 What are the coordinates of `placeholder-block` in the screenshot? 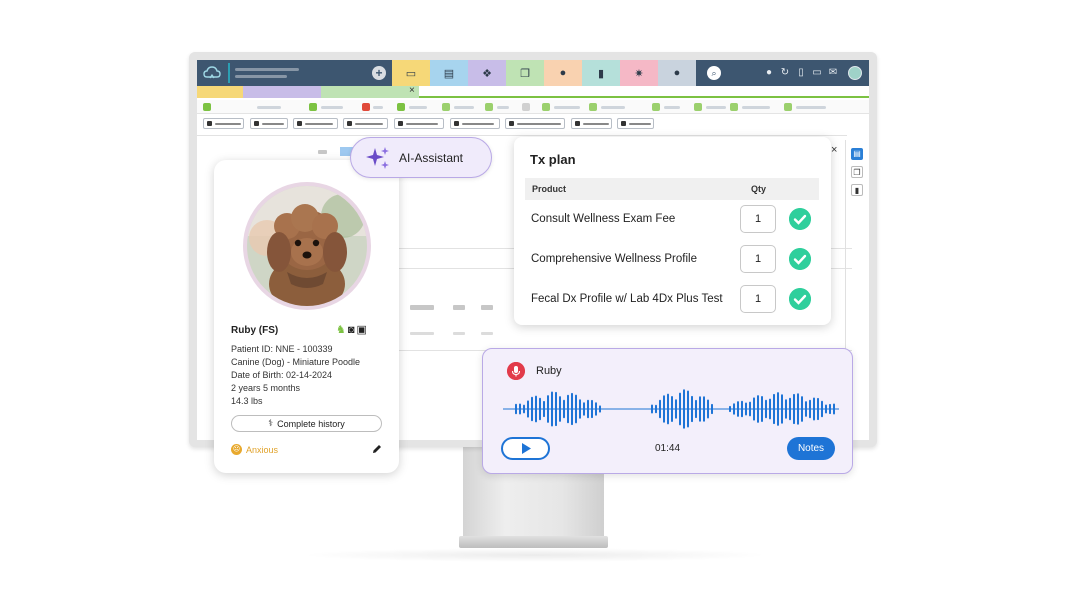 It's located at (459, 307).